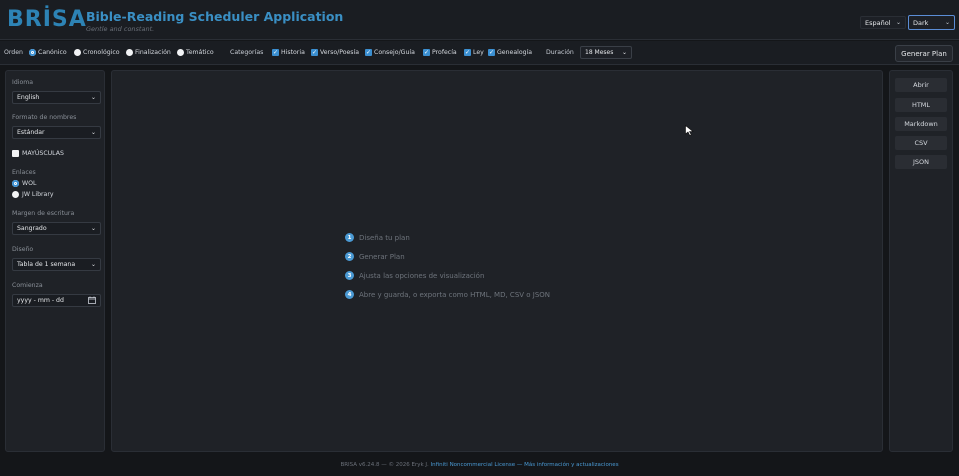 The image size is (959, 476). Describe the element at coordinates (38, 194) in the screenshot. I see `links-option-label: JW Library` at that location.